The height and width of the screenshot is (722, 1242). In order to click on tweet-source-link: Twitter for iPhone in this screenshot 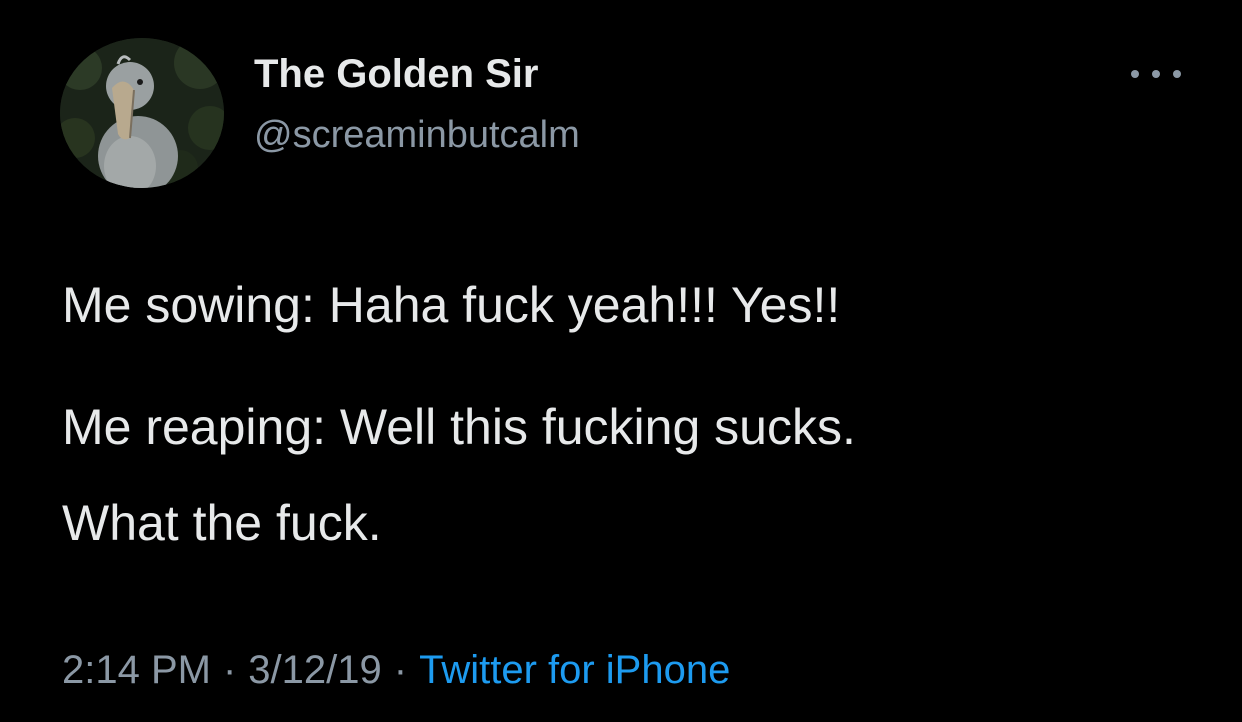, I will do `click(574, 670)`.